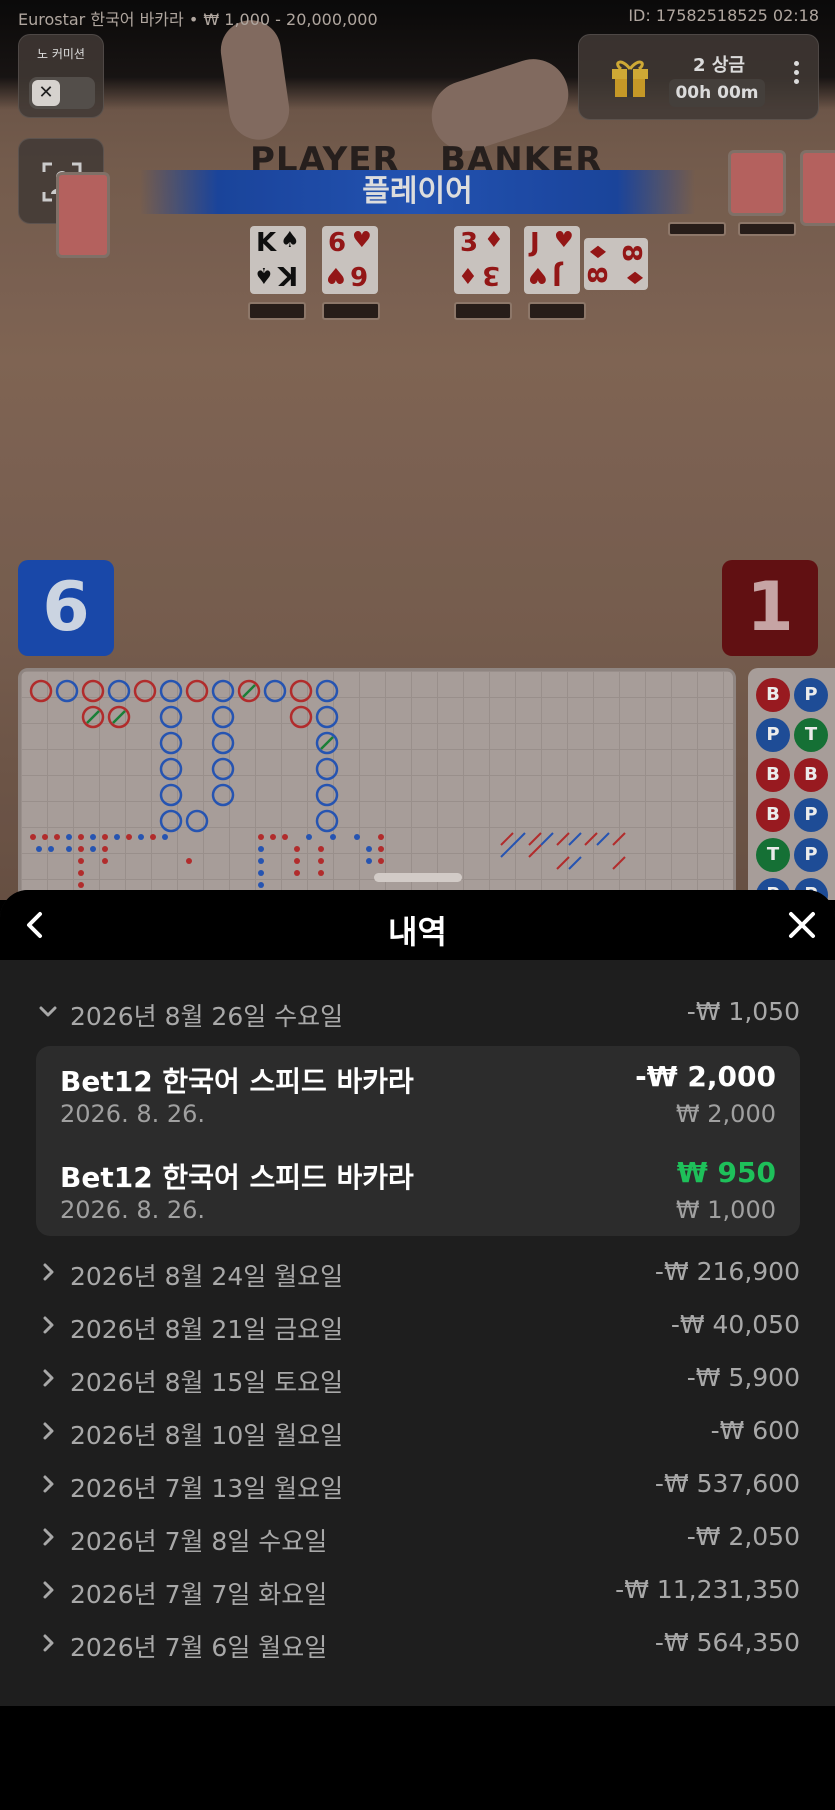  Describe the element at coordinates (727, 1483) in the screenshot. I see `day-total: -₩ 537,600` at that location.